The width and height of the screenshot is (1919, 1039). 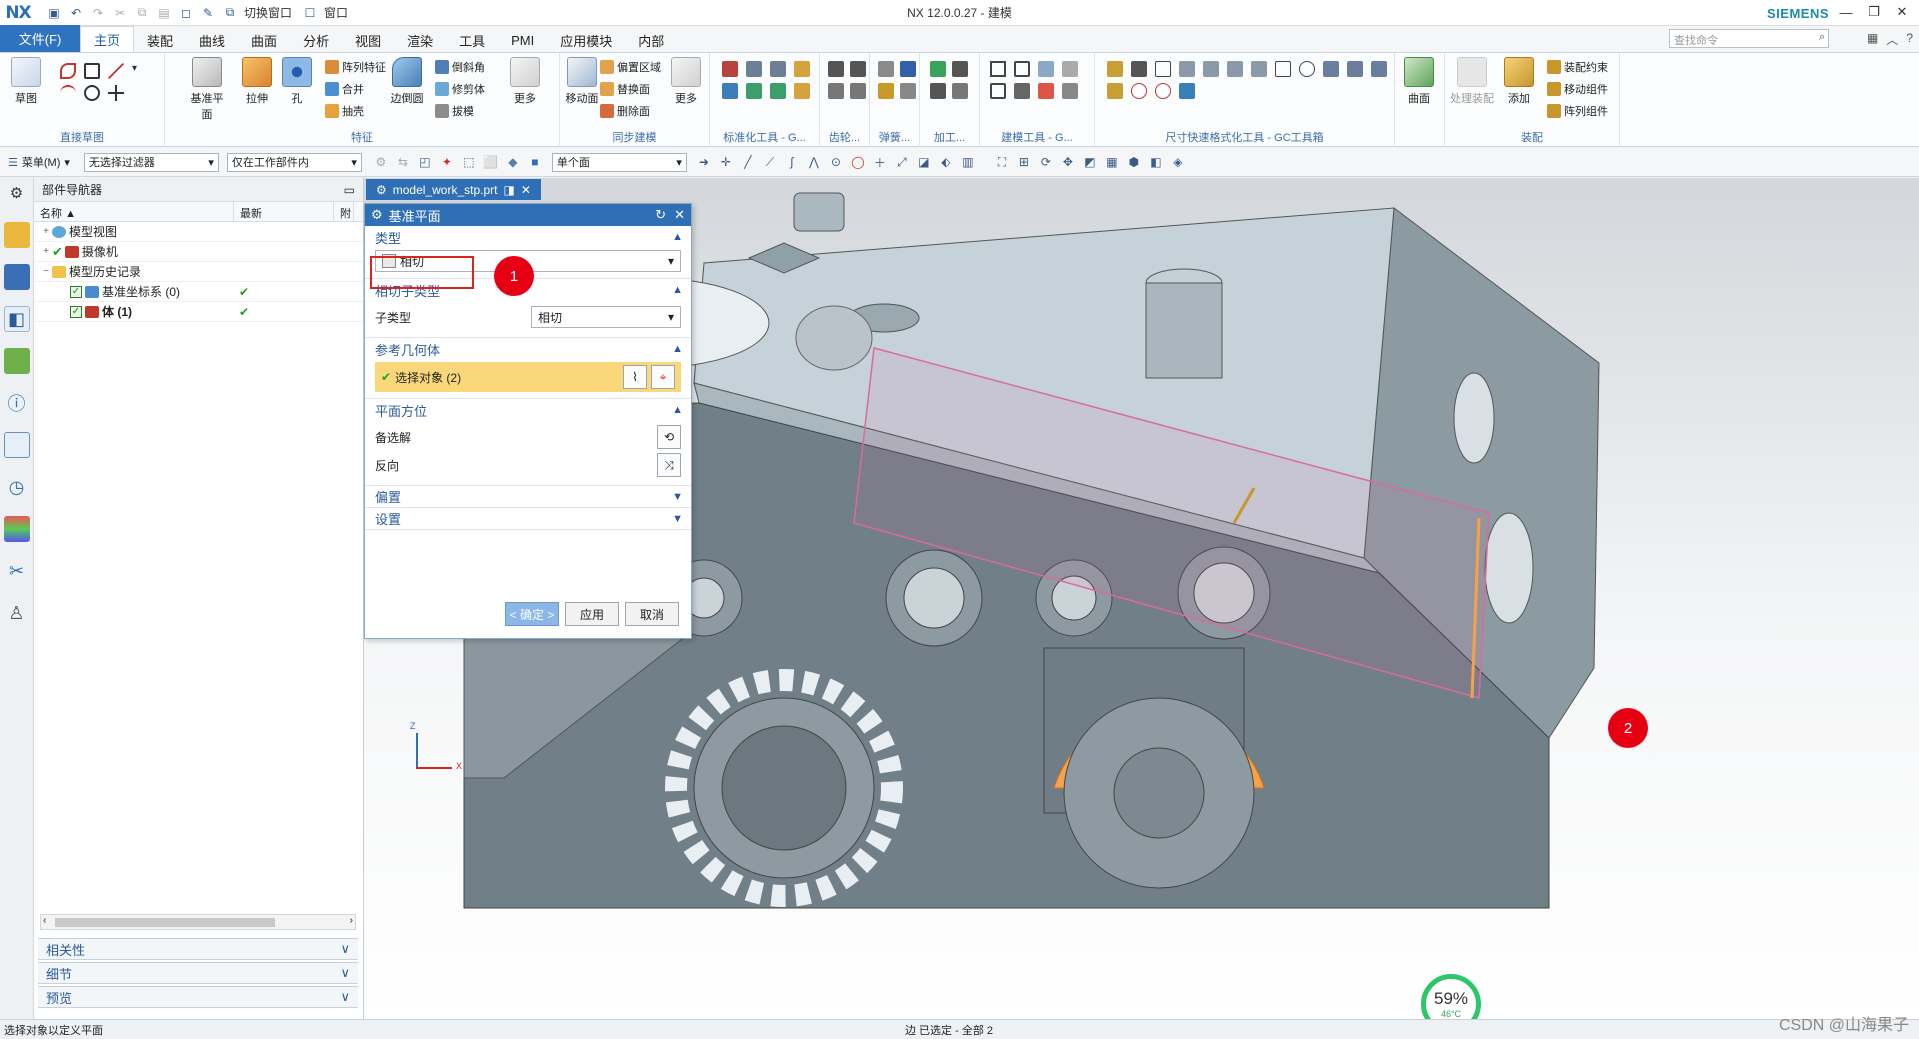 I want to click on circle-icon, so click(x=92, y=93).